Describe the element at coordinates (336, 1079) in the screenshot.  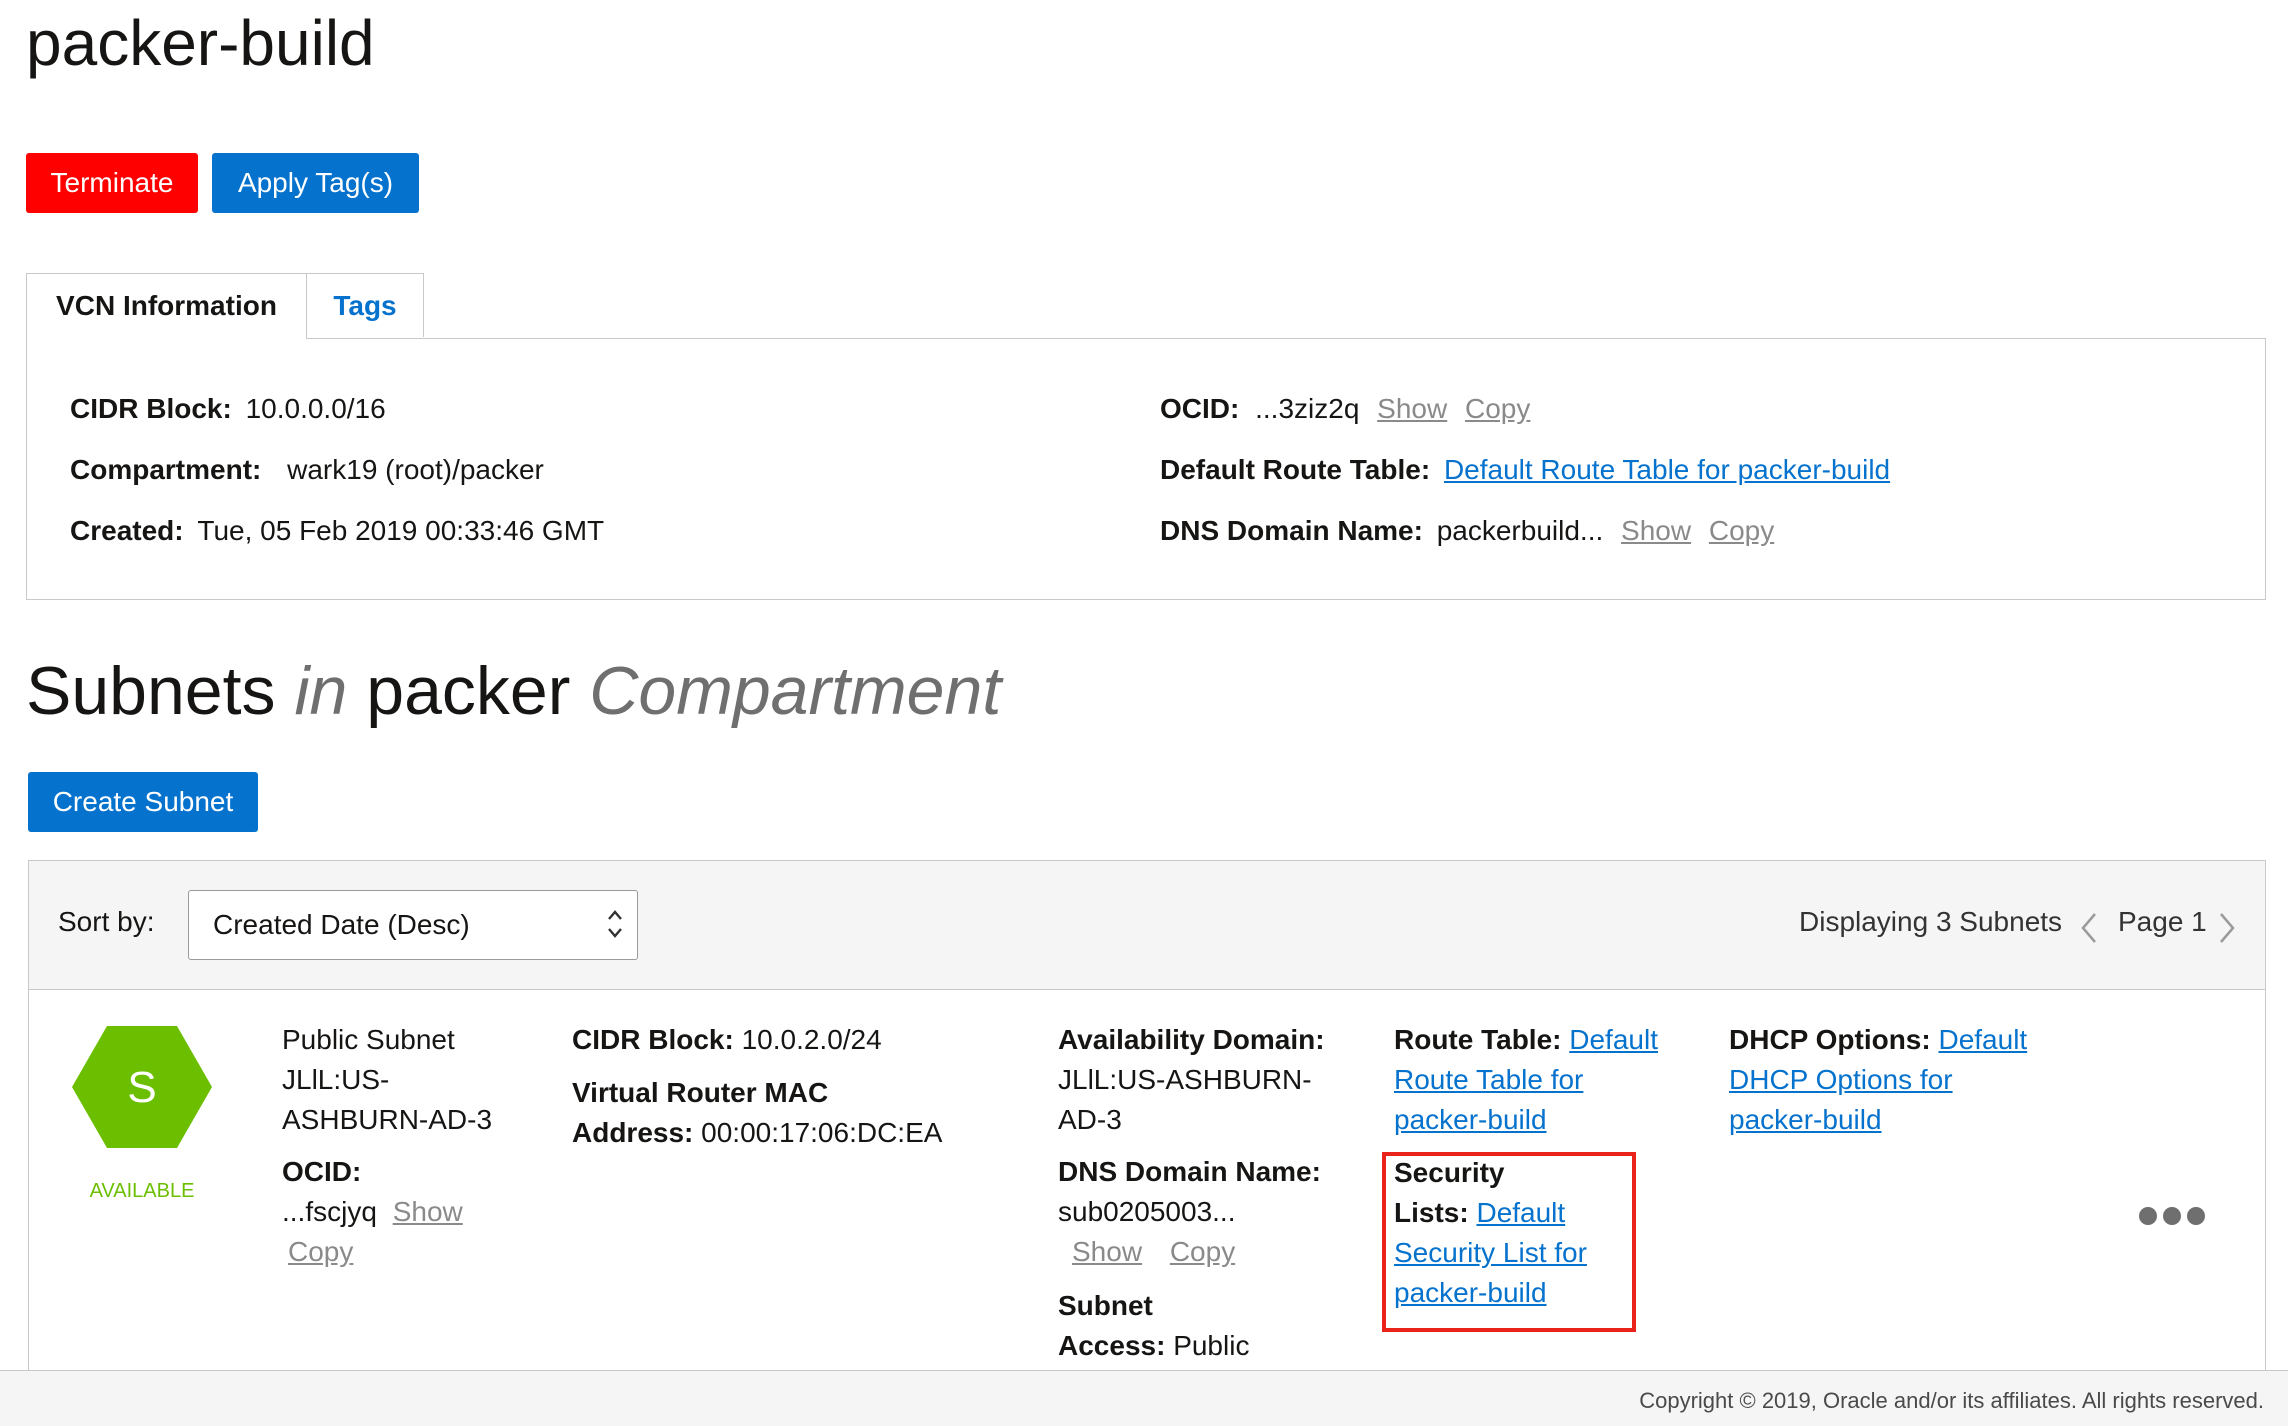
I see `subnet-name-line-2: JLlL:US-` at that location.